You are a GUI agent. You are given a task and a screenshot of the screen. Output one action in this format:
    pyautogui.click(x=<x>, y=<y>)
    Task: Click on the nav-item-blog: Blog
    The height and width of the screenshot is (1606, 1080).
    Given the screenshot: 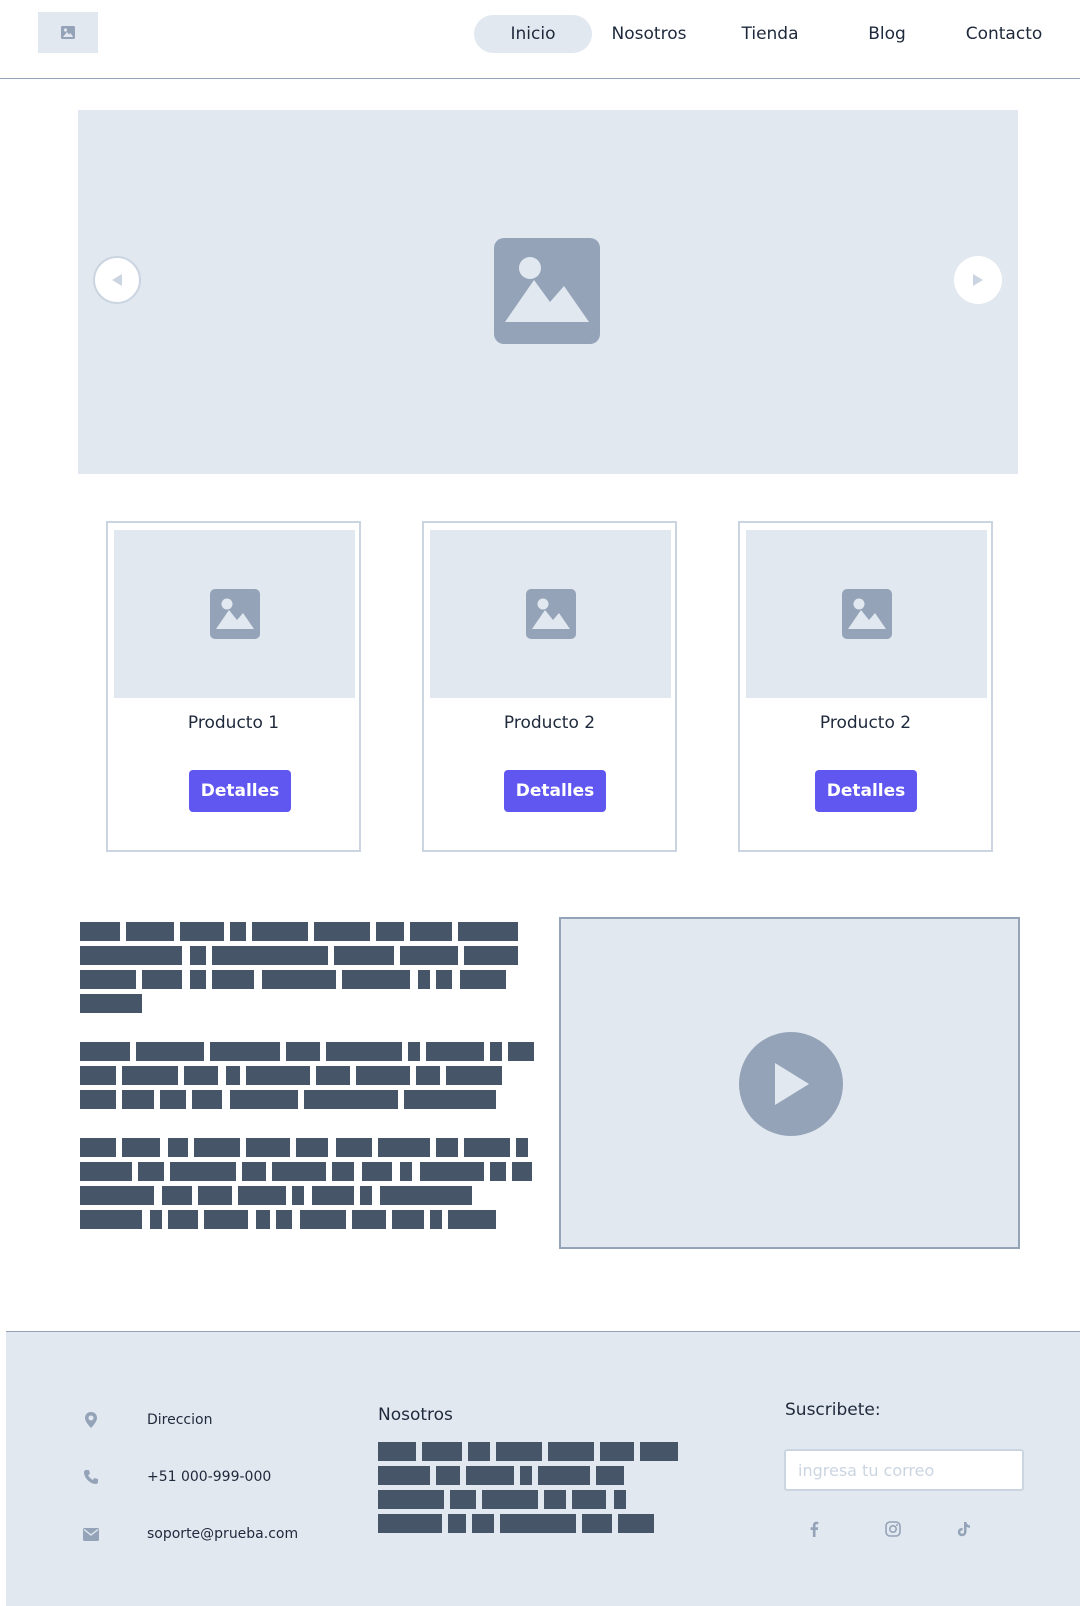 What is the action you would take?
    pyautogui.click(x=887, y=34)
    